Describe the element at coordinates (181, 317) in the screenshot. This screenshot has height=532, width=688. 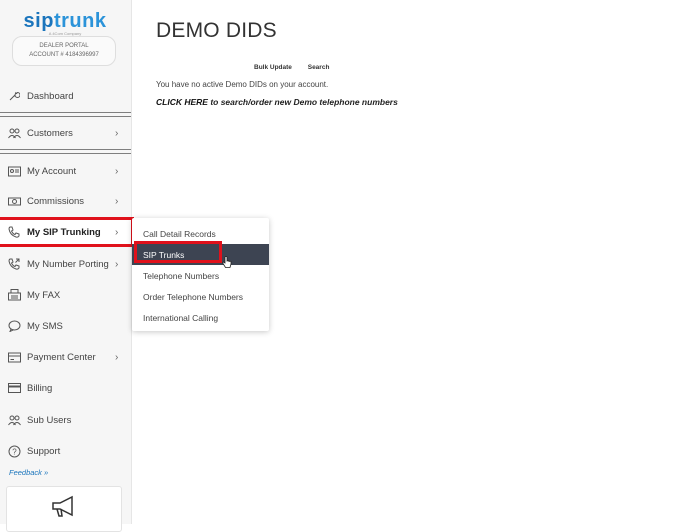
I see `submenu-item-label: International Calling` at that location.